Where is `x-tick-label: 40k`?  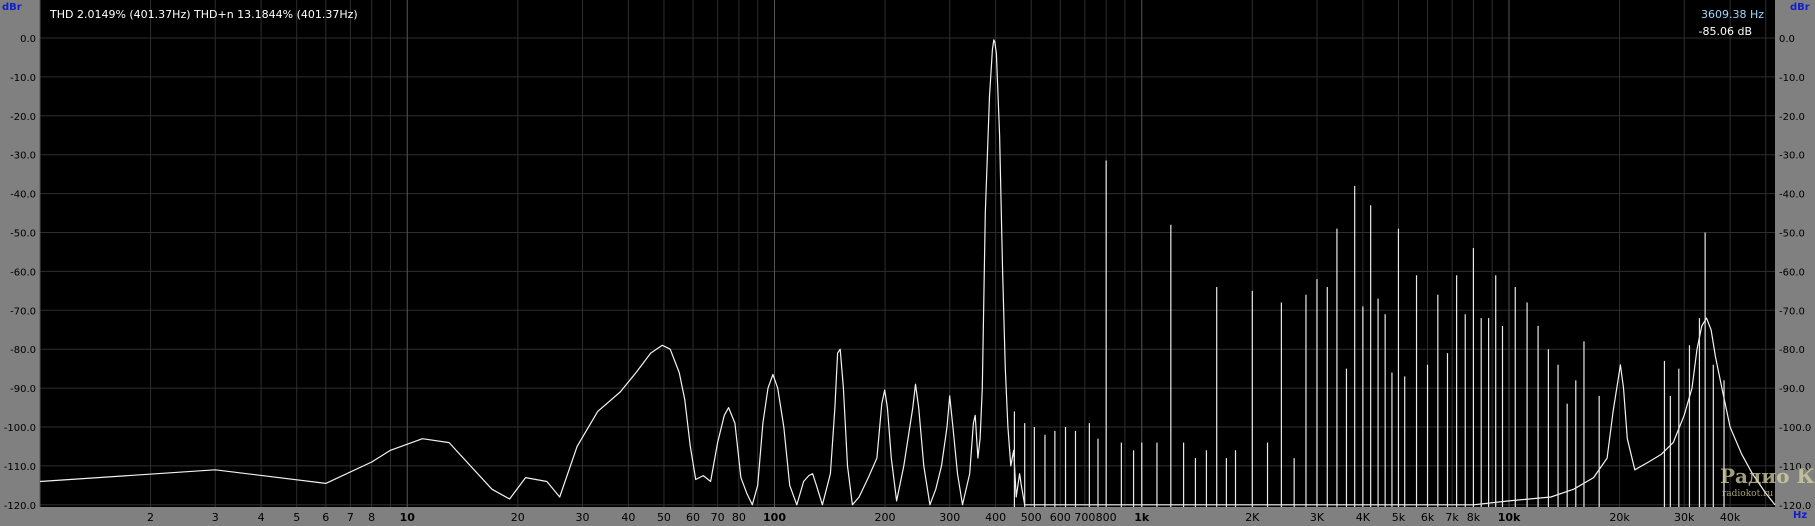 x-tick-label: 40k is located at coordinates (1730, 517).